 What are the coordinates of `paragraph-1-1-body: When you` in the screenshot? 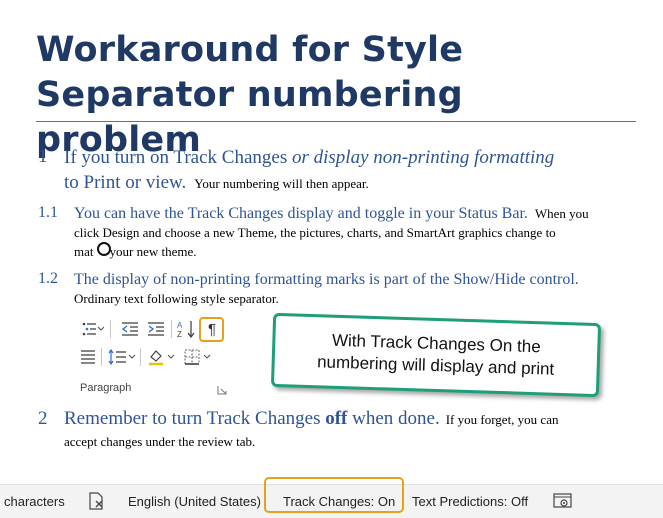 It's located at (561, 213).